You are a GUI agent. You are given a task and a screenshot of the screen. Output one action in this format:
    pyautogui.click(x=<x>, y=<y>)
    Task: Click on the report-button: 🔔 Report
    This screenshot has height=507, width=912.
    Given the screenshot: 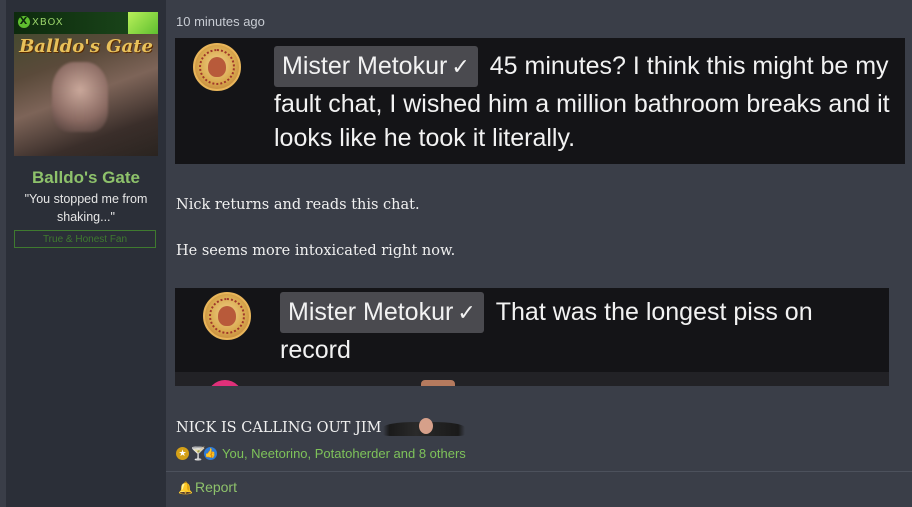 What is the action you would take?
    pyautogui.click(x=207, y=487)
    